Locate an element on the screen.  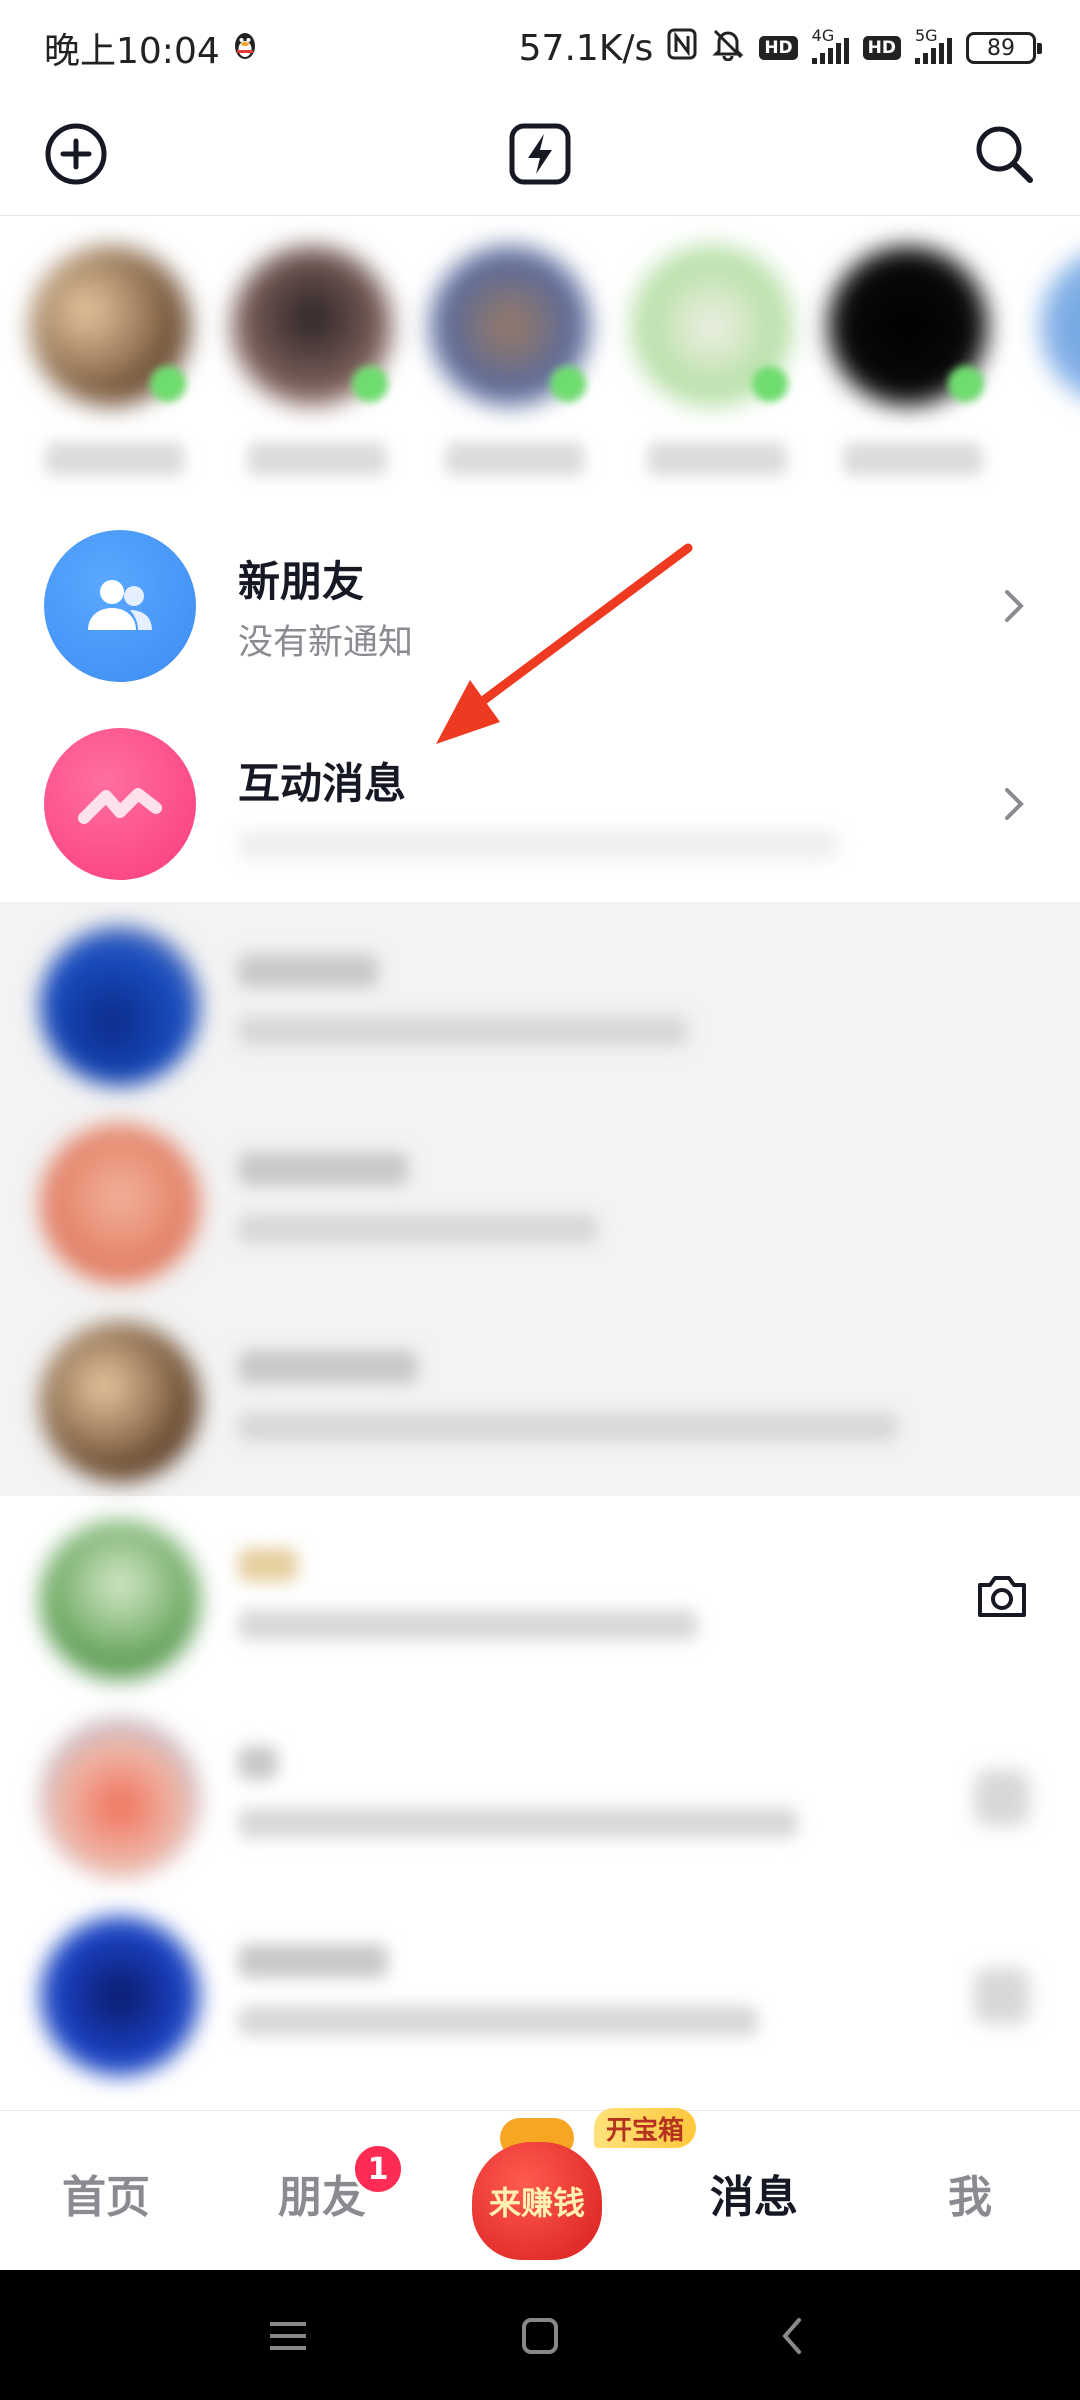
status-time: 晚上10:04 is located at coordinates (132, 51).